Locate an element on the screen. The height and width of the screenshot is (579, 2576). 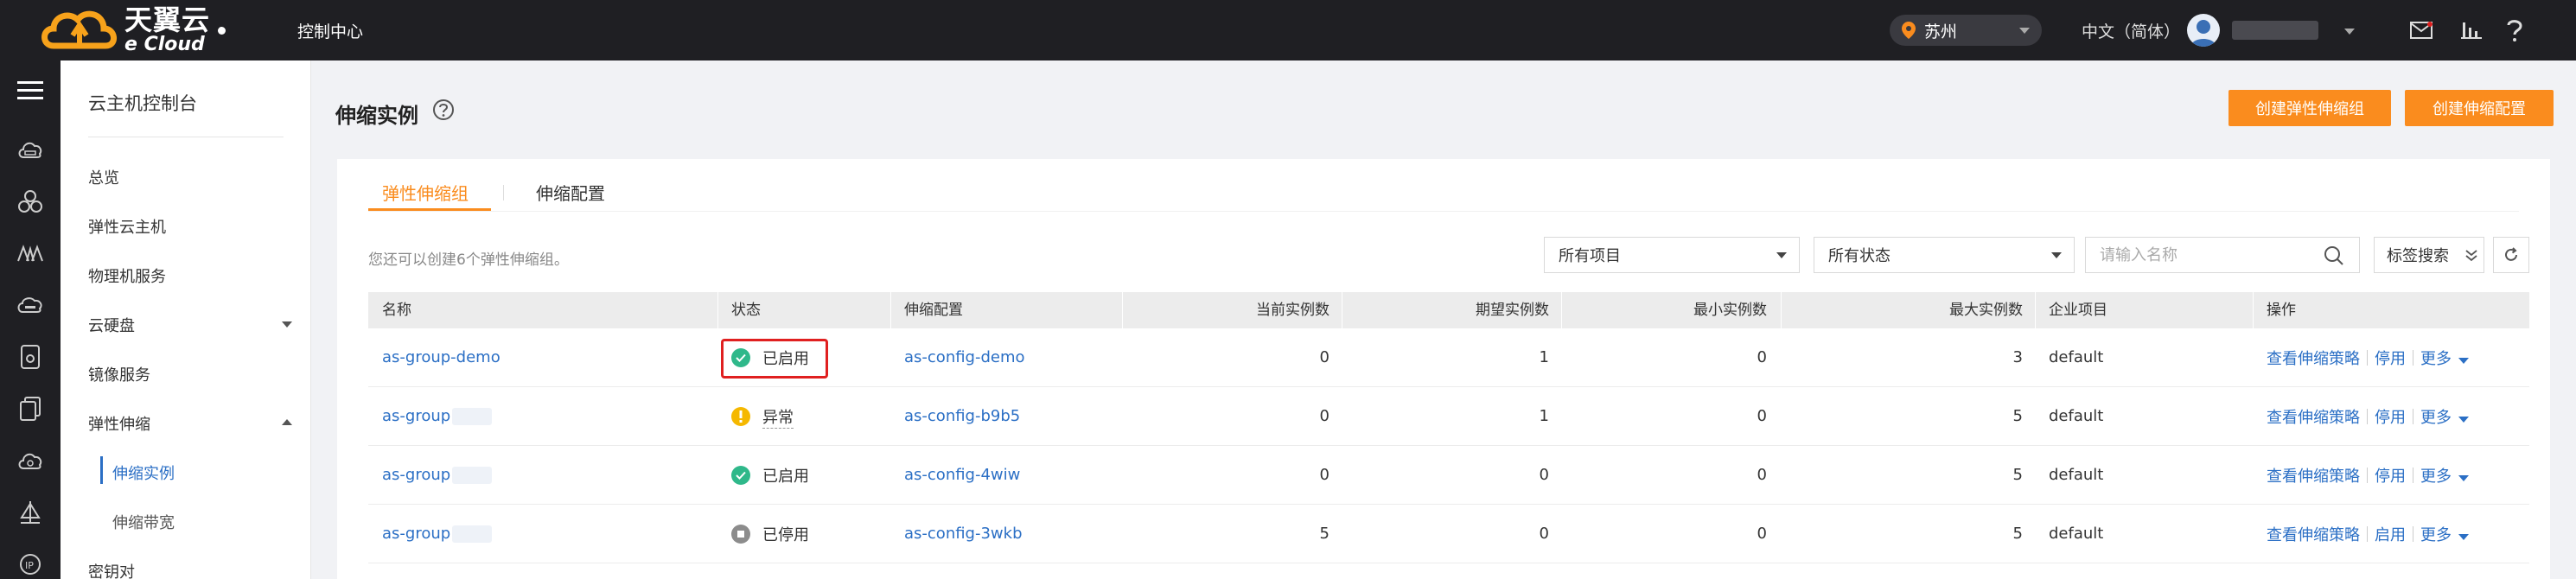
chevron-down-icon is located at coordinates (2463, 420).